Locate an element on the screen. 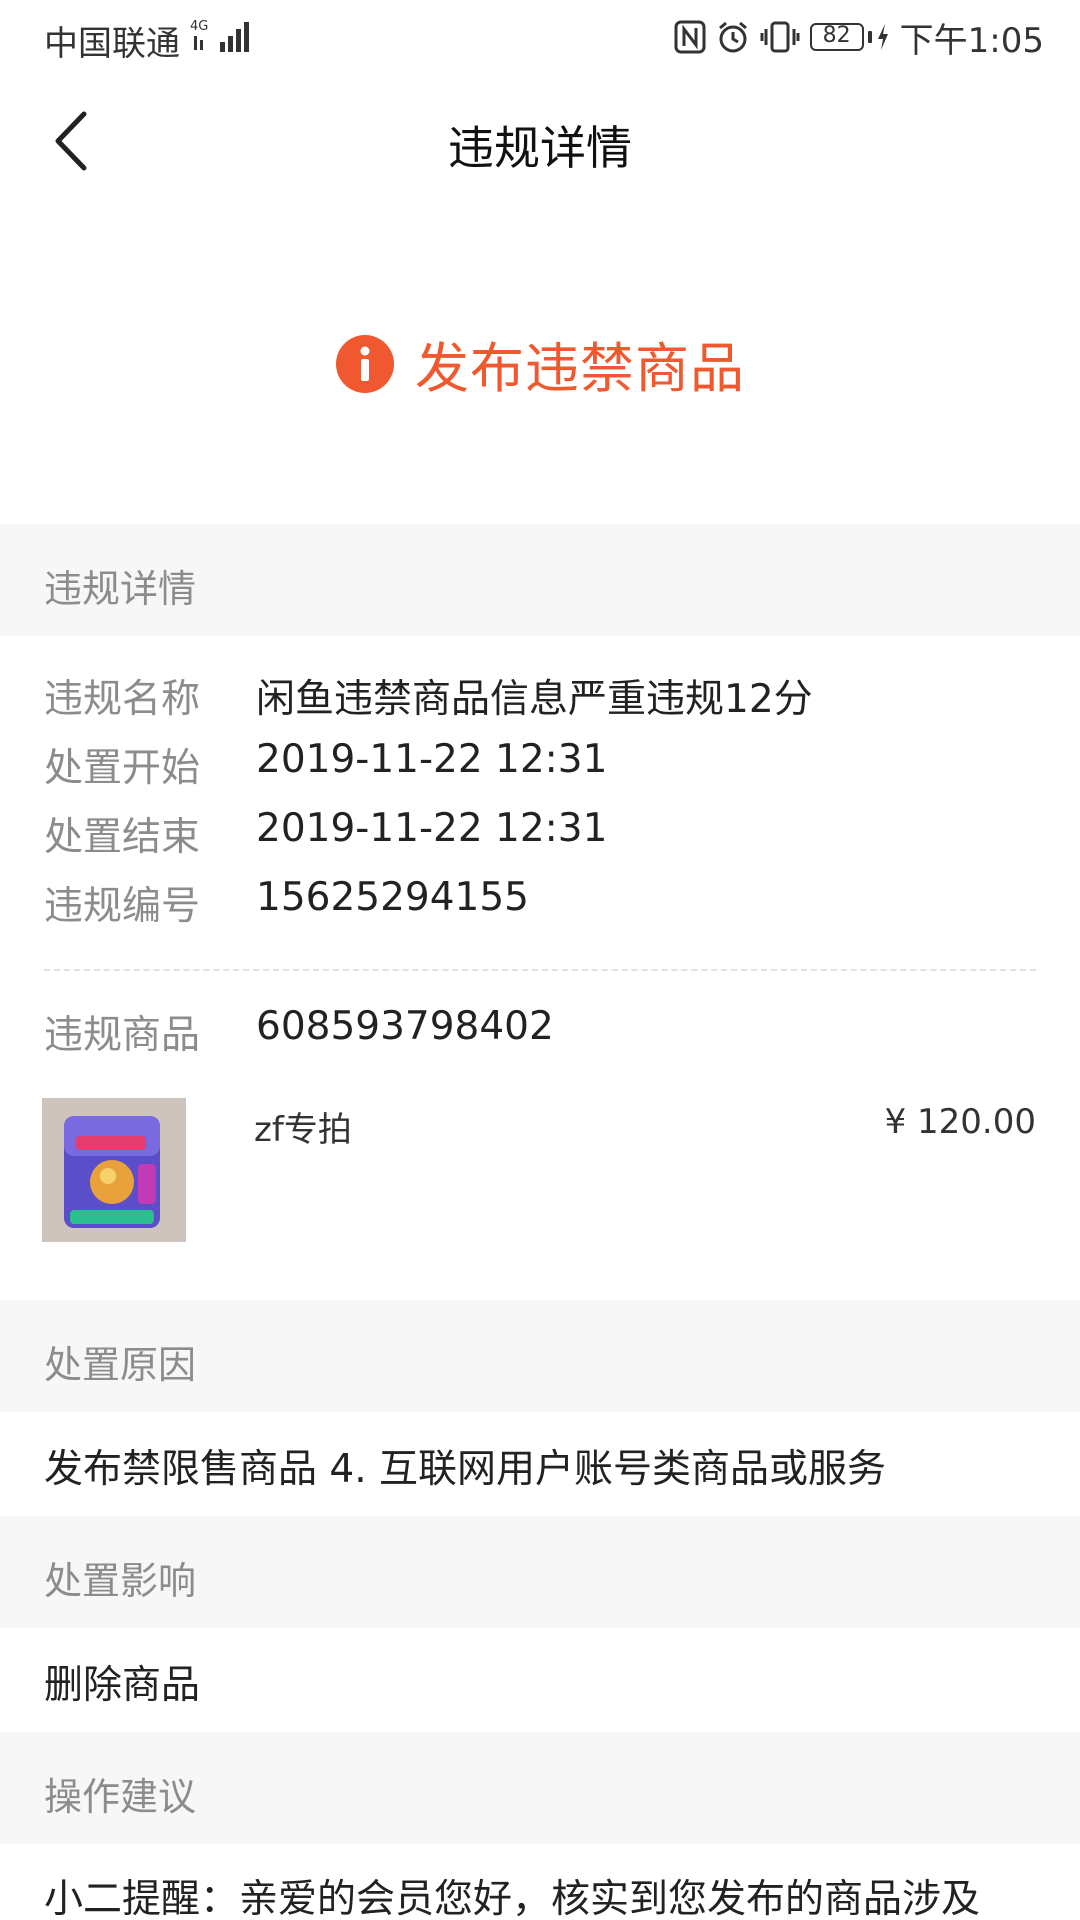 This screenshot has width=1080, height=1920. detail-key: 违规名称 is located at coordinates (122, 699).